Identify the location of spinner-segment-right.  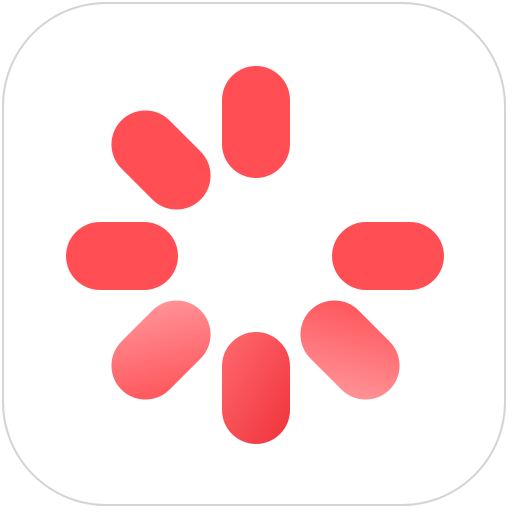
(388, 256).